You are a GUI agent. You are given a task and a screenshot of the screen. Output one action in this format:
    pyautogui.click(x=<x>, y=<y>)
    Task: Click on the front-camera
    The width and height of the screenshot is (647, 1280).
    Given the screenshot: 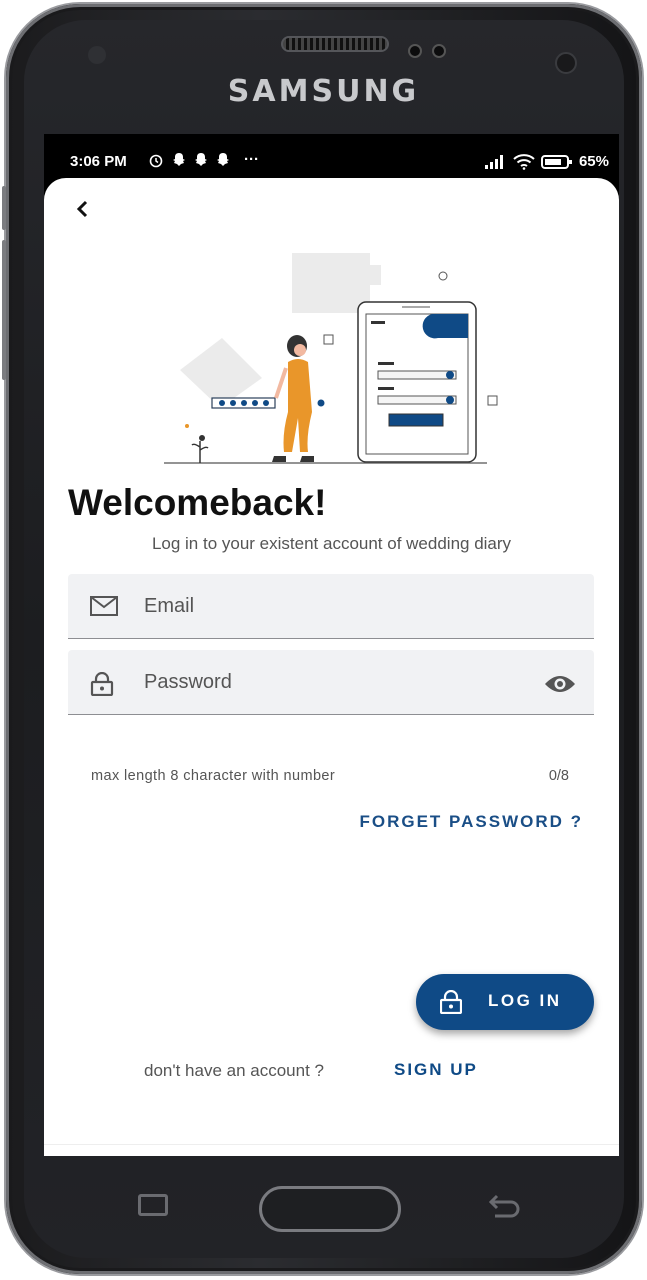 What is the action you would take?
    pyautogui.click(x=566, y=63)
    